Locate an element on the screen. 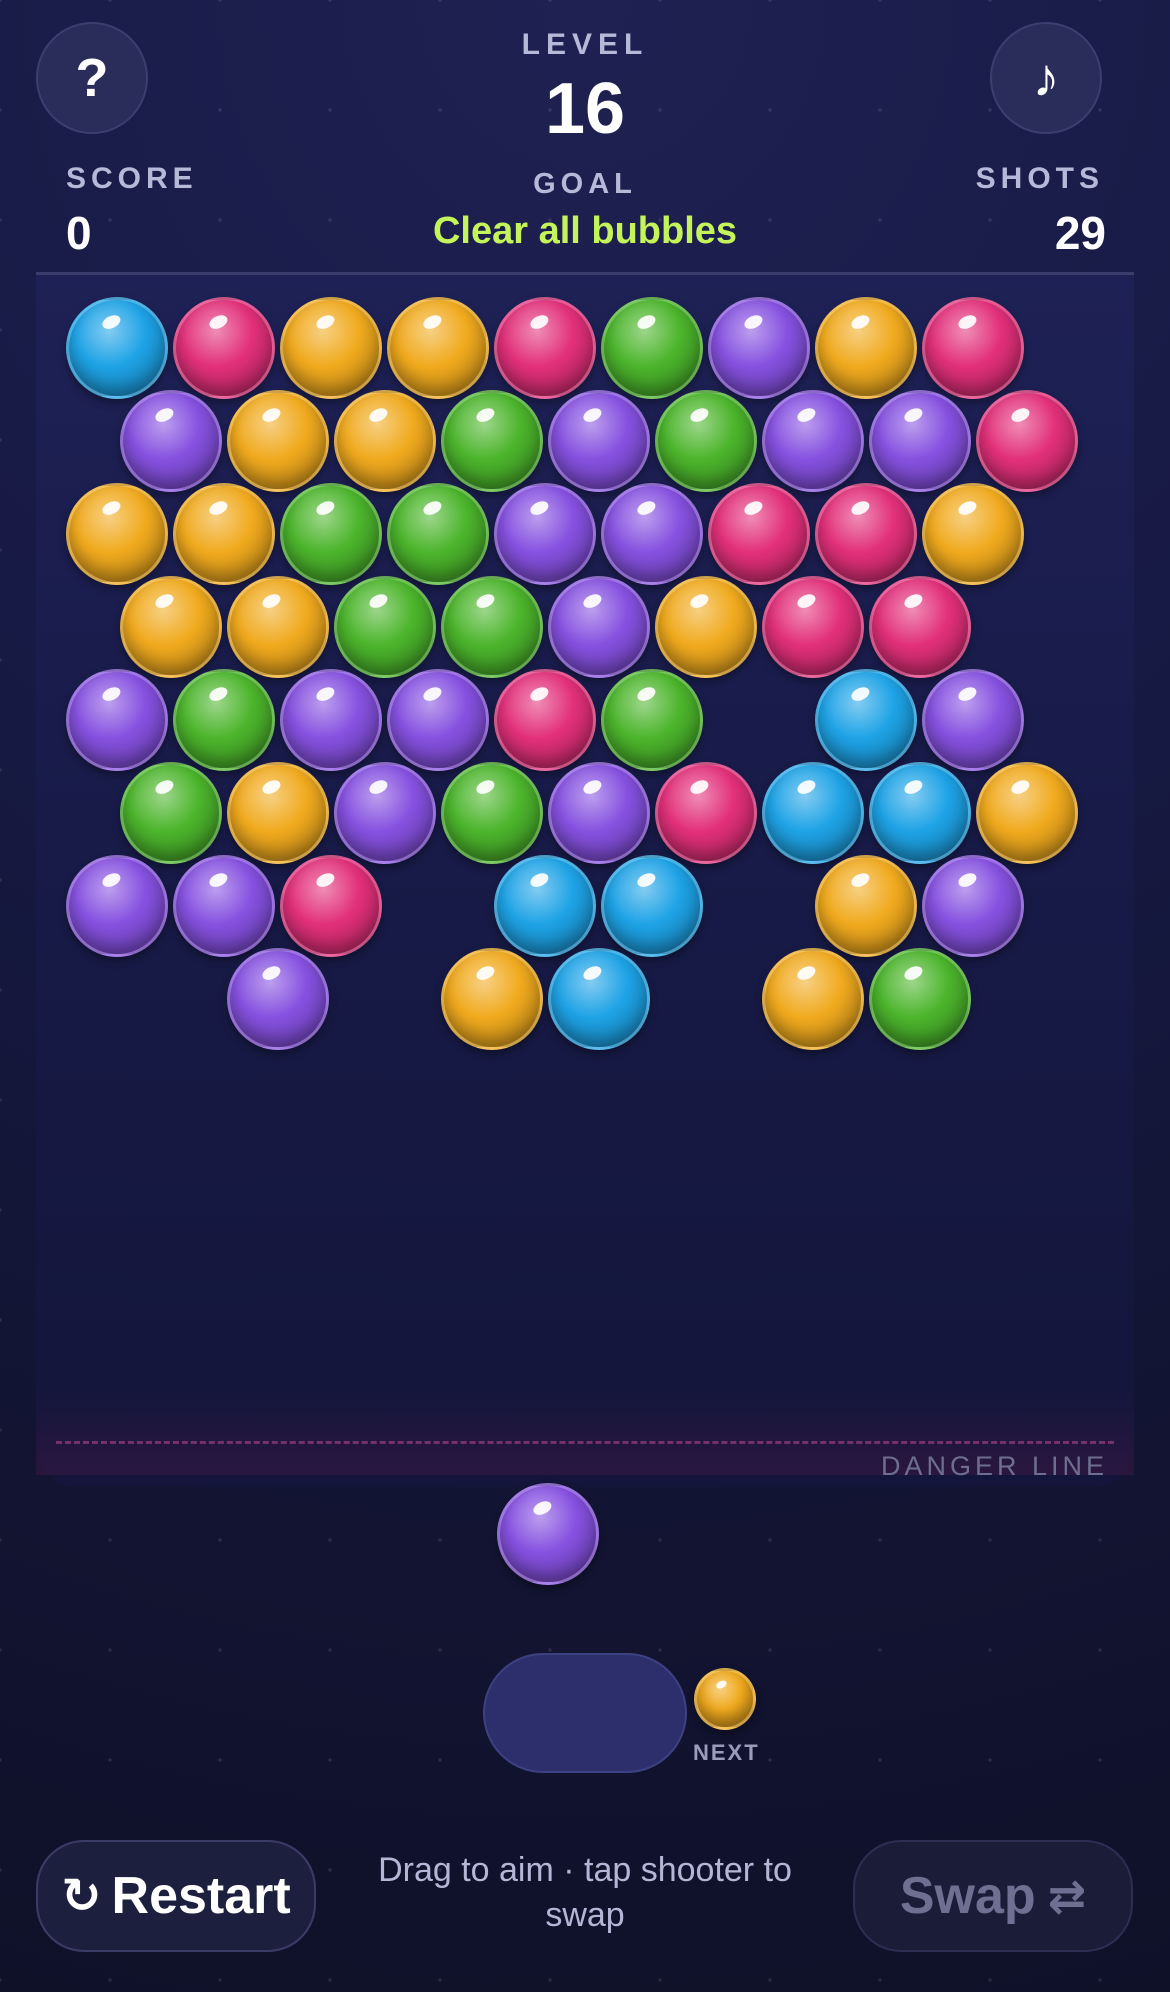  swap-icon: ⇄ is located at coordinates (1067, 1896).